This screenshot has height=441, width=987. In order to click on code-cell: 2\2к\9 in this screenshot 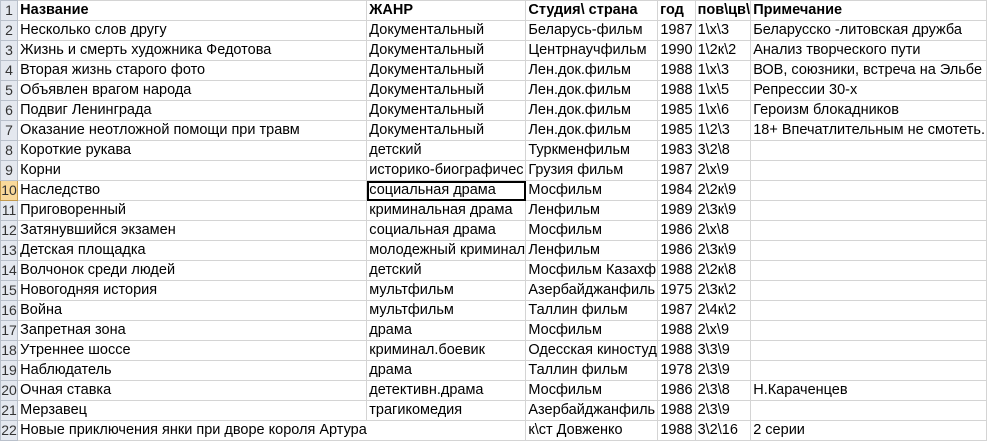, I will do `click(723, 190)`.